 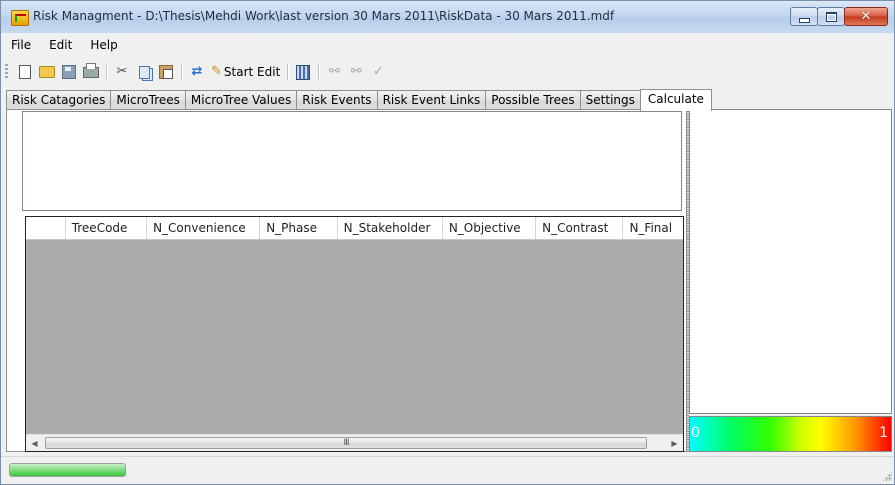 What do you see at coordinates (59, 100) in the screenshot?
I see `tab-risk-catagories: Risk Catagories` at bounding box center [59, 100].